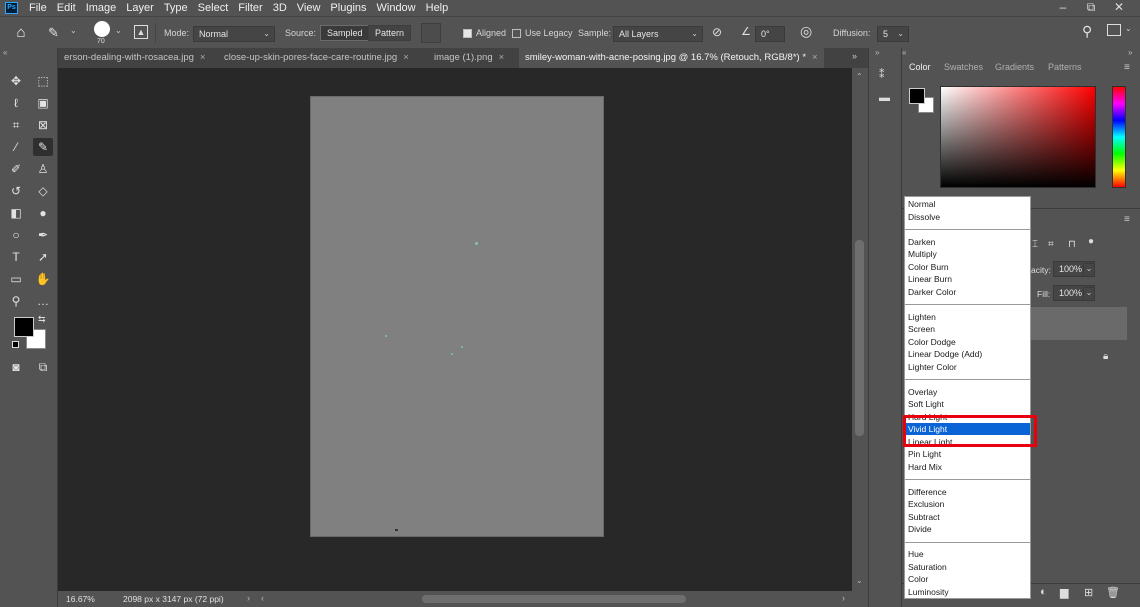  Describe the element at coordinates (1127, 67) in the screenshot. I see `panel-menu-icon: ≡` at that location.